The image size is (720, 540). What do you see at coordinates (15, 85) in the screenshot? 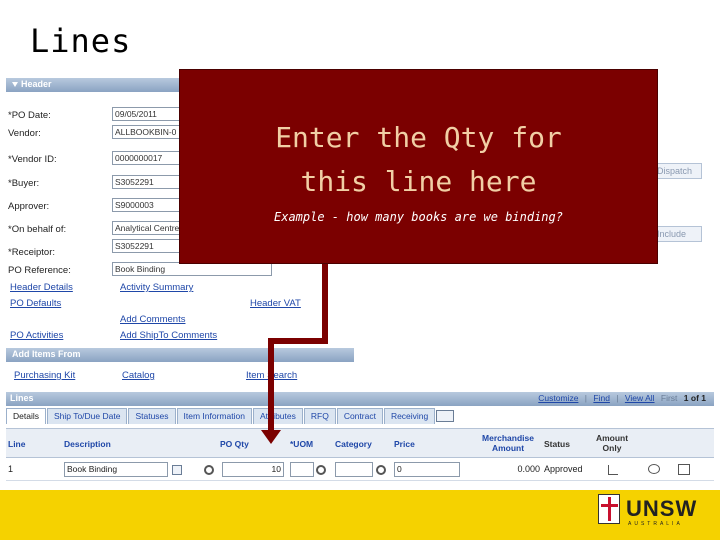
I see `collapse-triangle-icon` at bounding box center [15, 85].